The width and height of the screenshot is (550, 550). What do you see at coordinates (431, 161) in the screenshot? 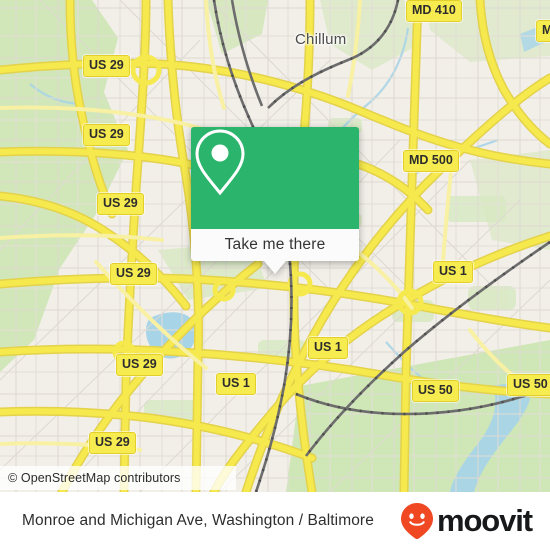
I see `route-shield-md-500: MD 500` at bounding box center [431, 161].